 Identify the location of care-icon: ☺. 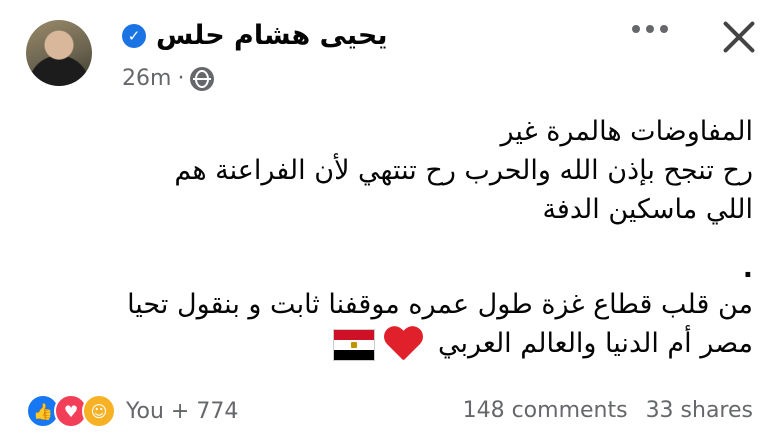
(99, 411).